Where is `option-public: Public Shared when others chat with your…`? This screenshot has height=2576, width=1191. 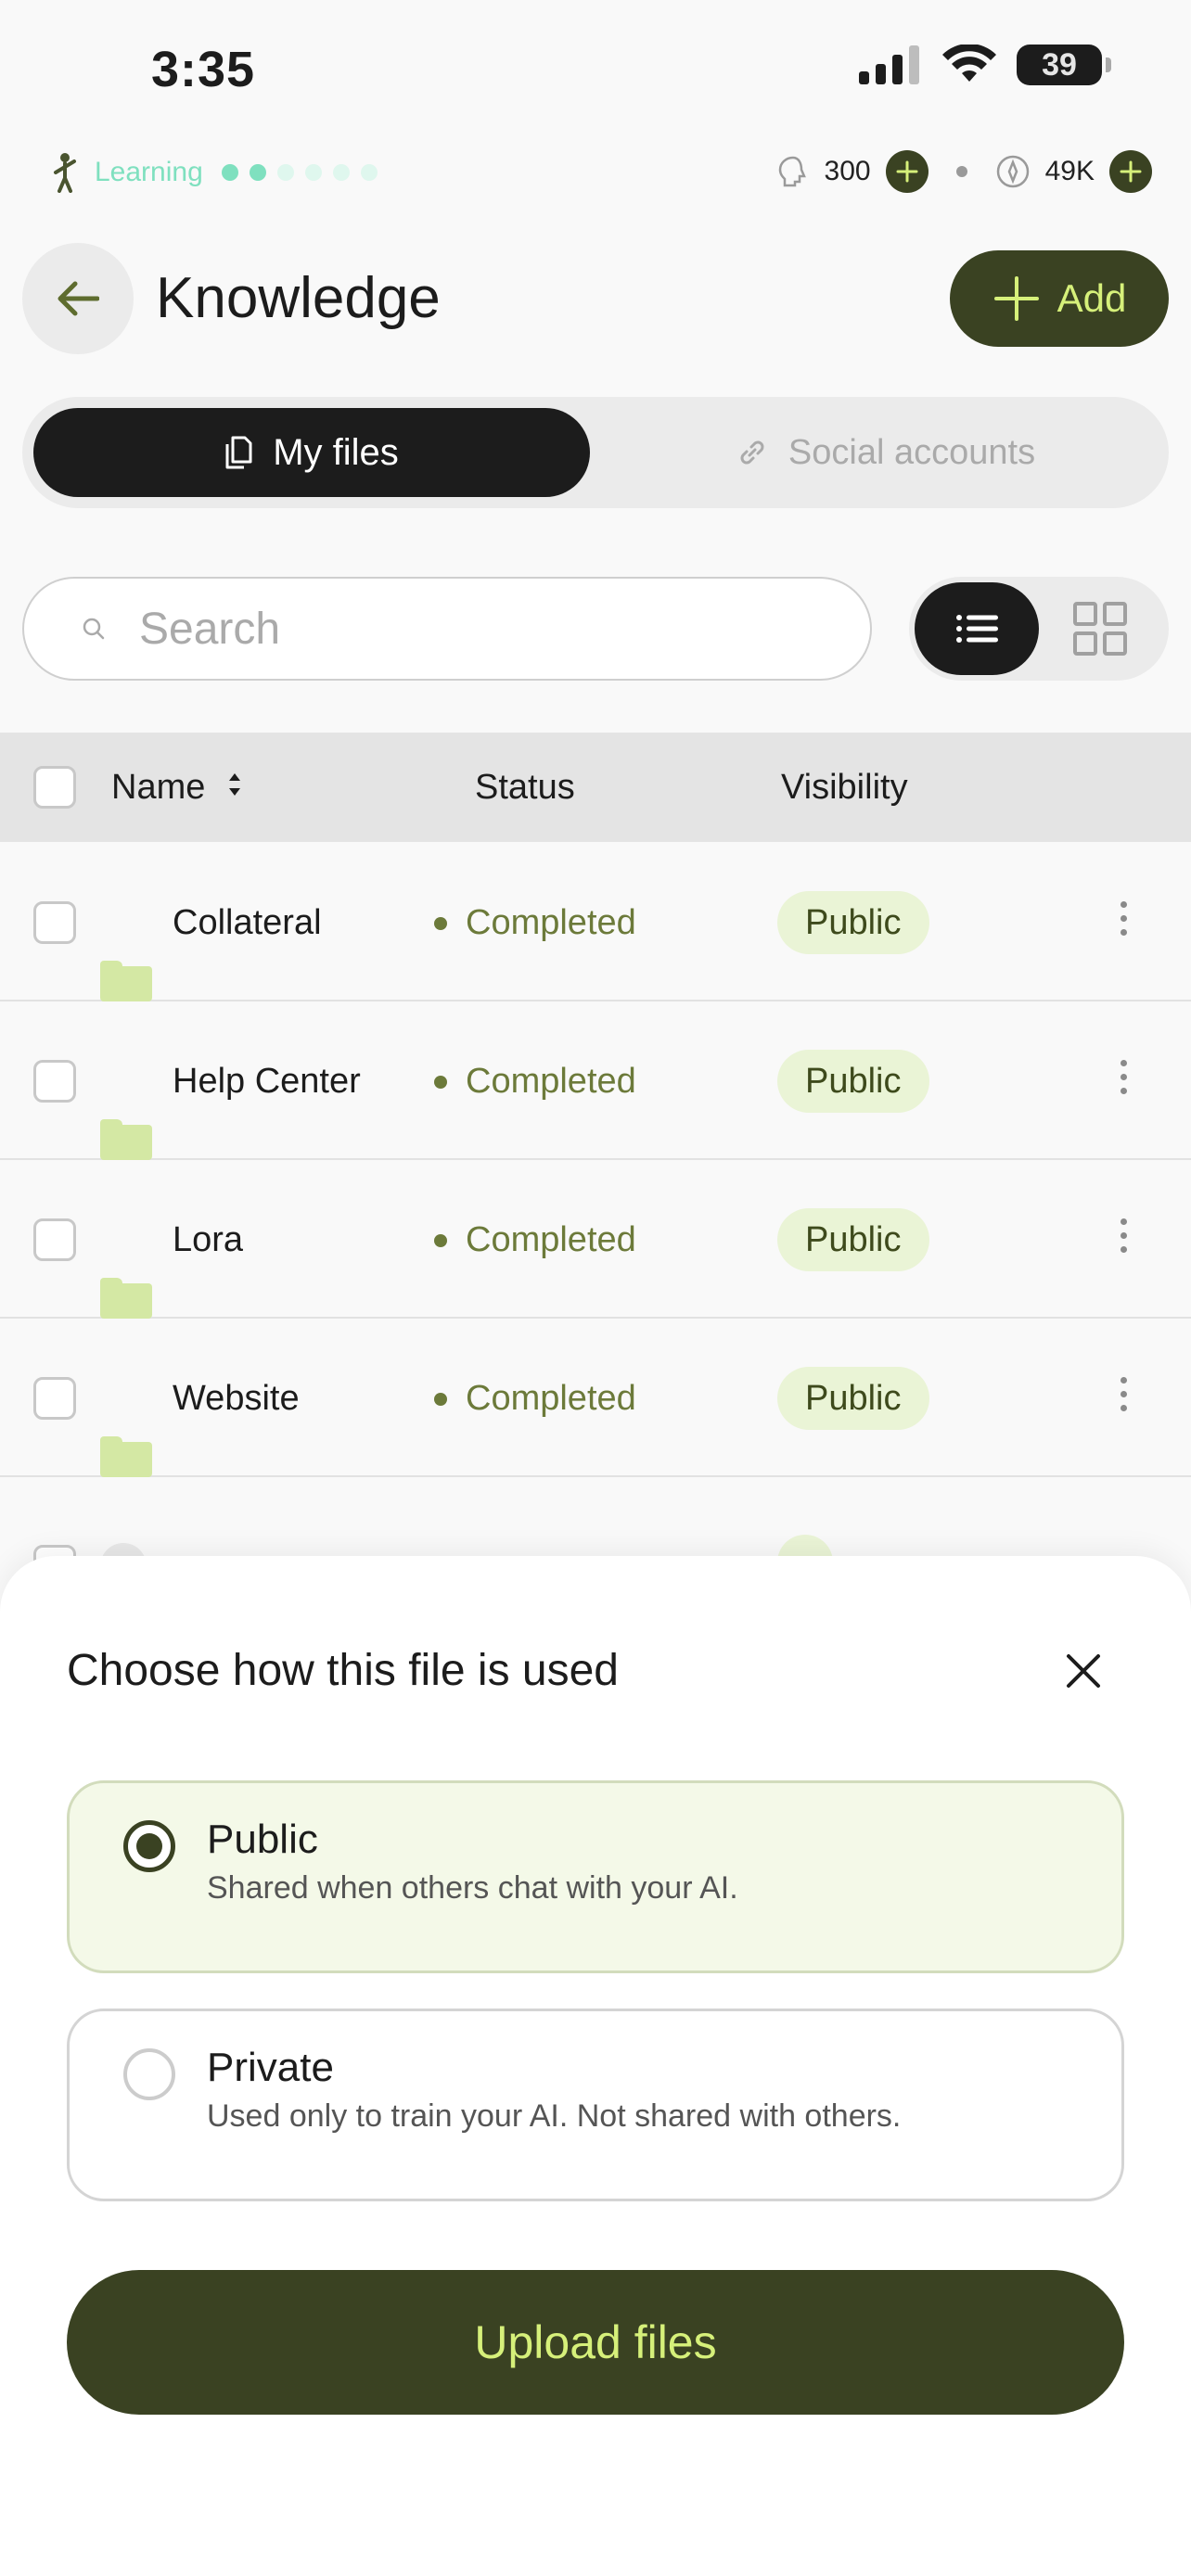 option-public: Public Shared when others chat with your… is located at coordinates (595, 1876).